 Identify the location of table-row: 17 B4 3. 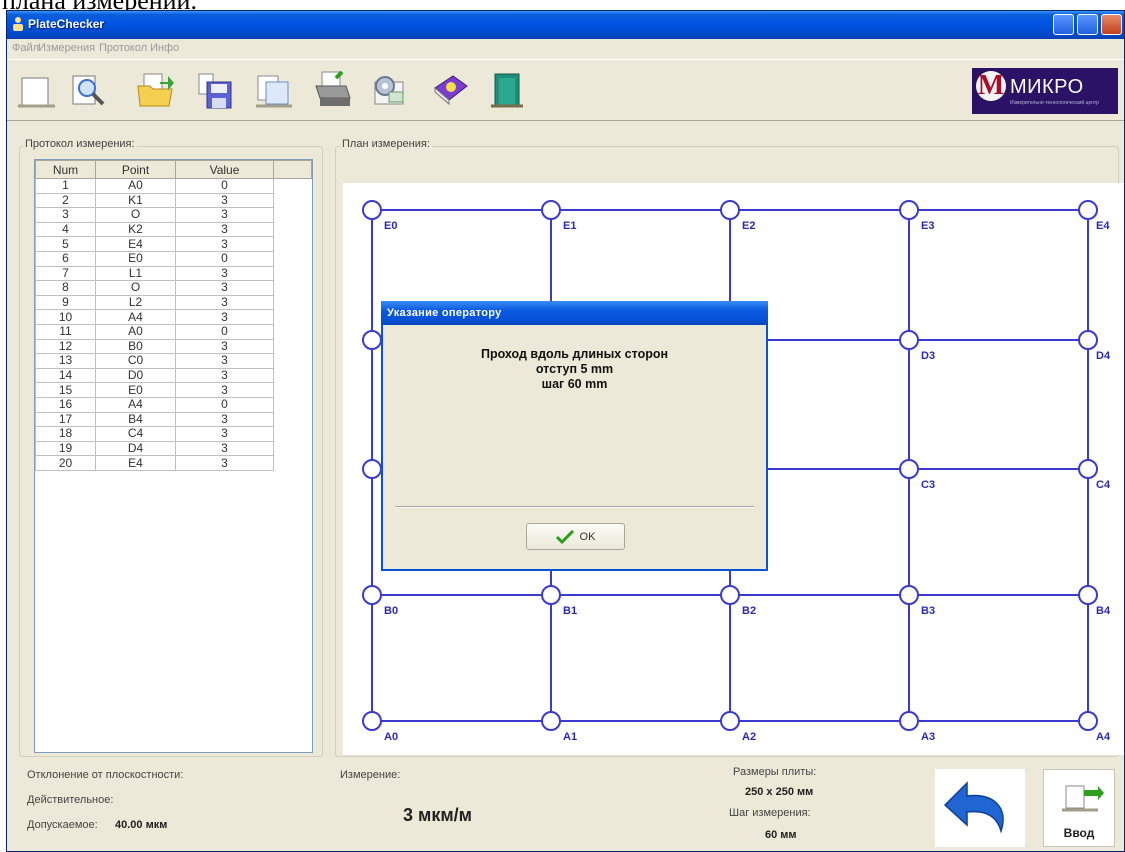
(173, 419).